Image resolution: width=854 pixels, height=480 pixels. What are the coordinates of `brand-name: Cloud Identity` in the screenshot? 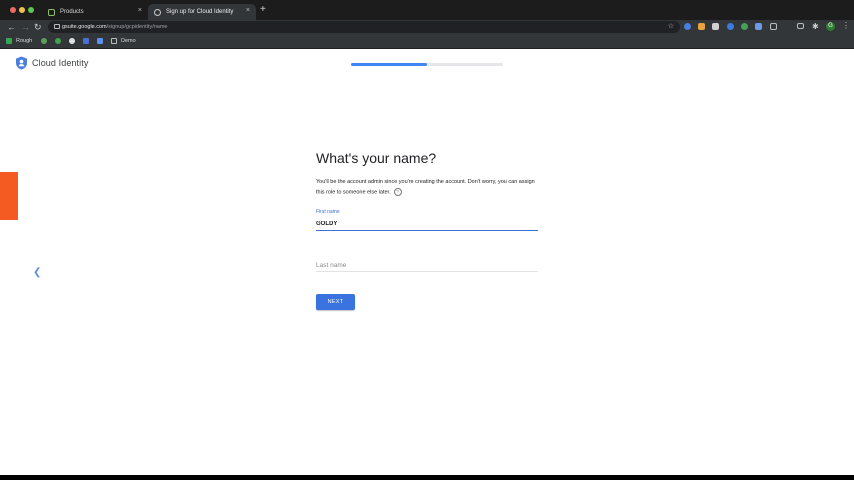 It's located at (60, 63).